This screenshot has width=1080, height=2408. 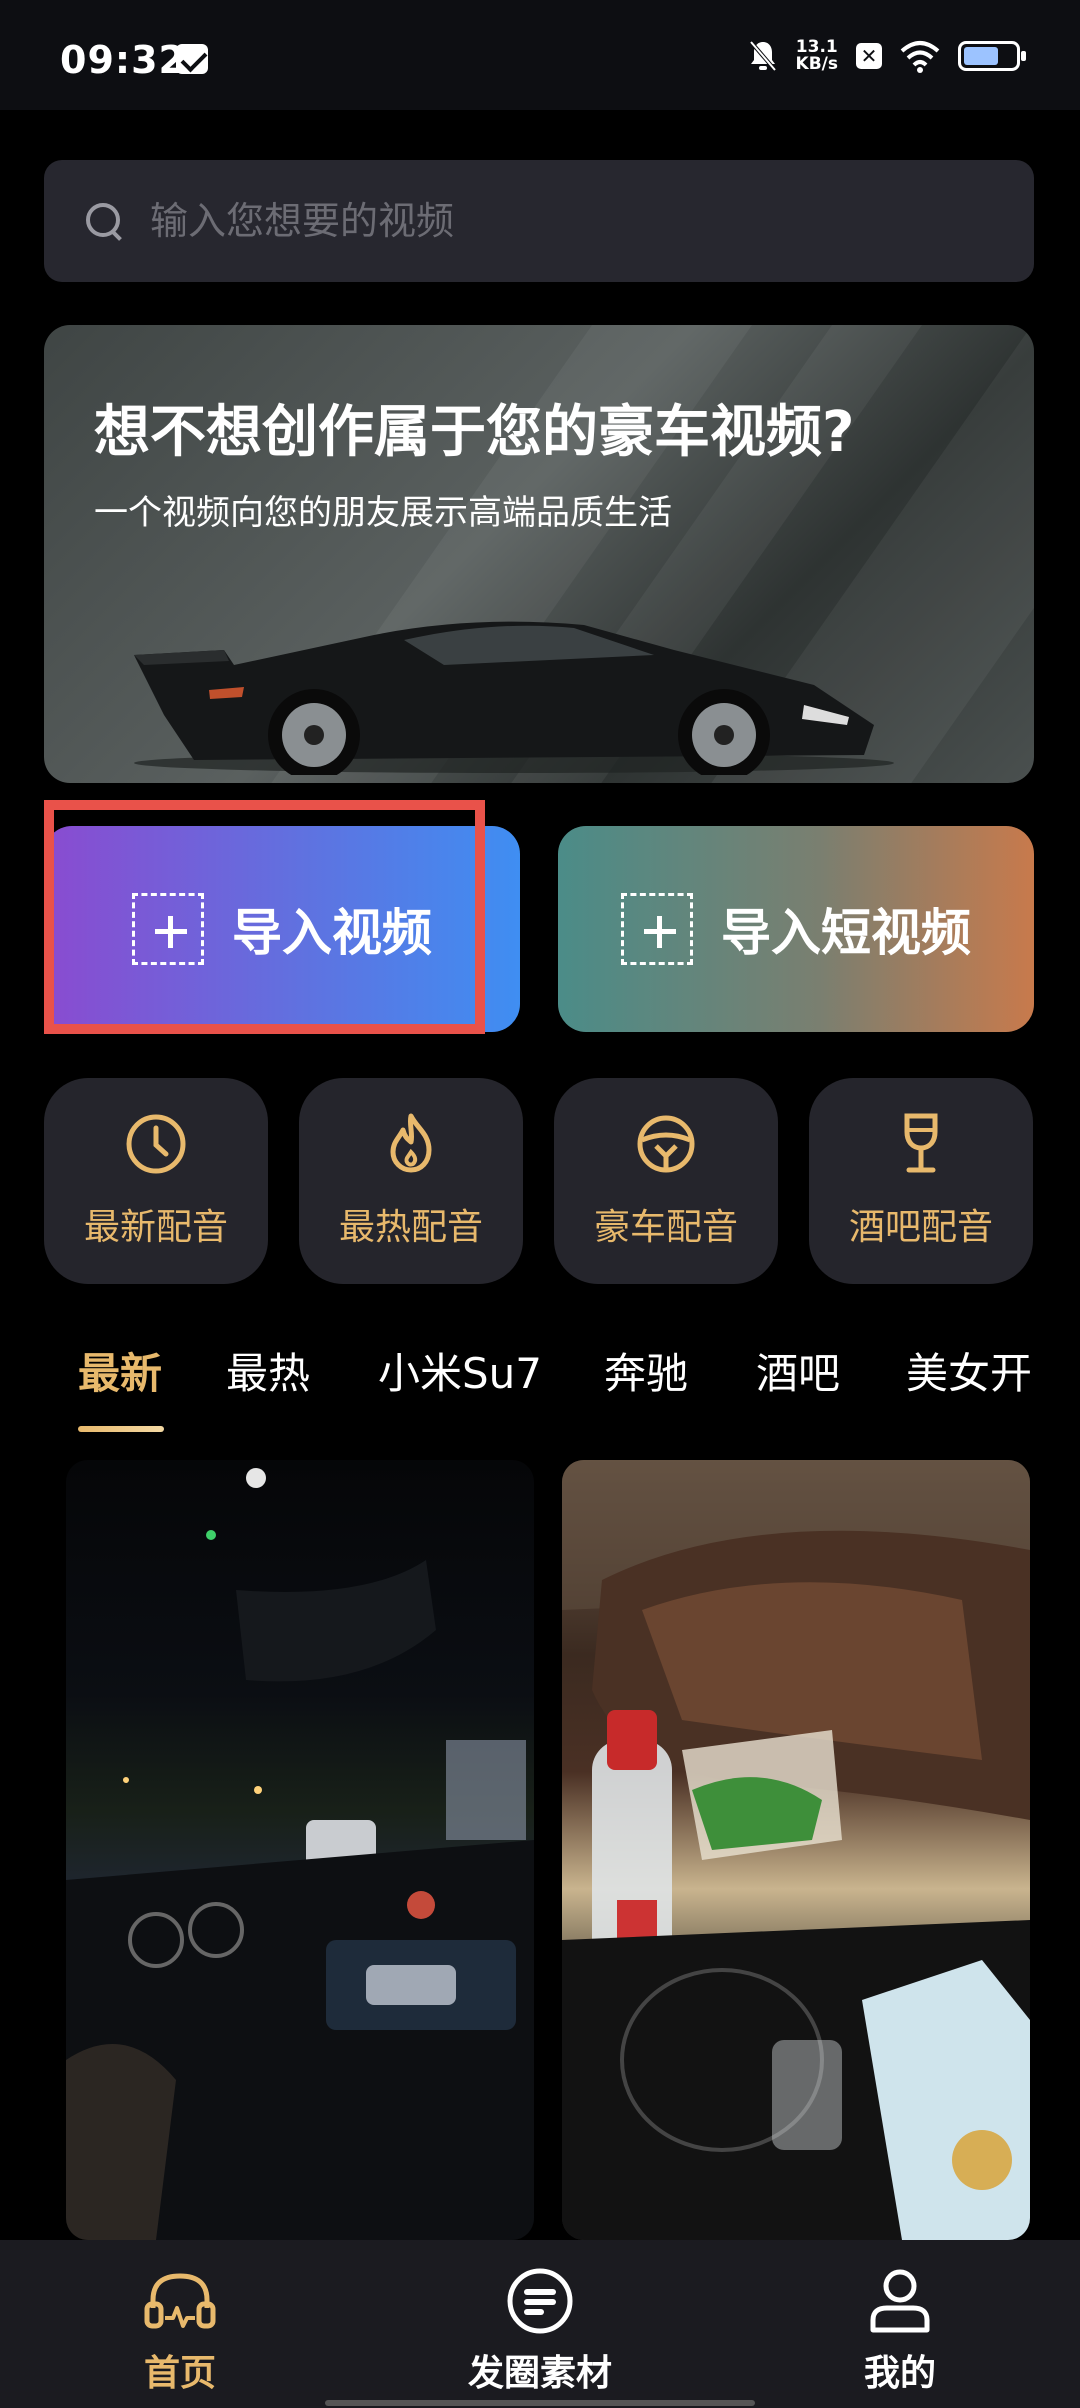 What do you see at coordinates (180, 2330) in the screenshot?
I see `nav-home: 首页` at bounding box center [180, 2330].